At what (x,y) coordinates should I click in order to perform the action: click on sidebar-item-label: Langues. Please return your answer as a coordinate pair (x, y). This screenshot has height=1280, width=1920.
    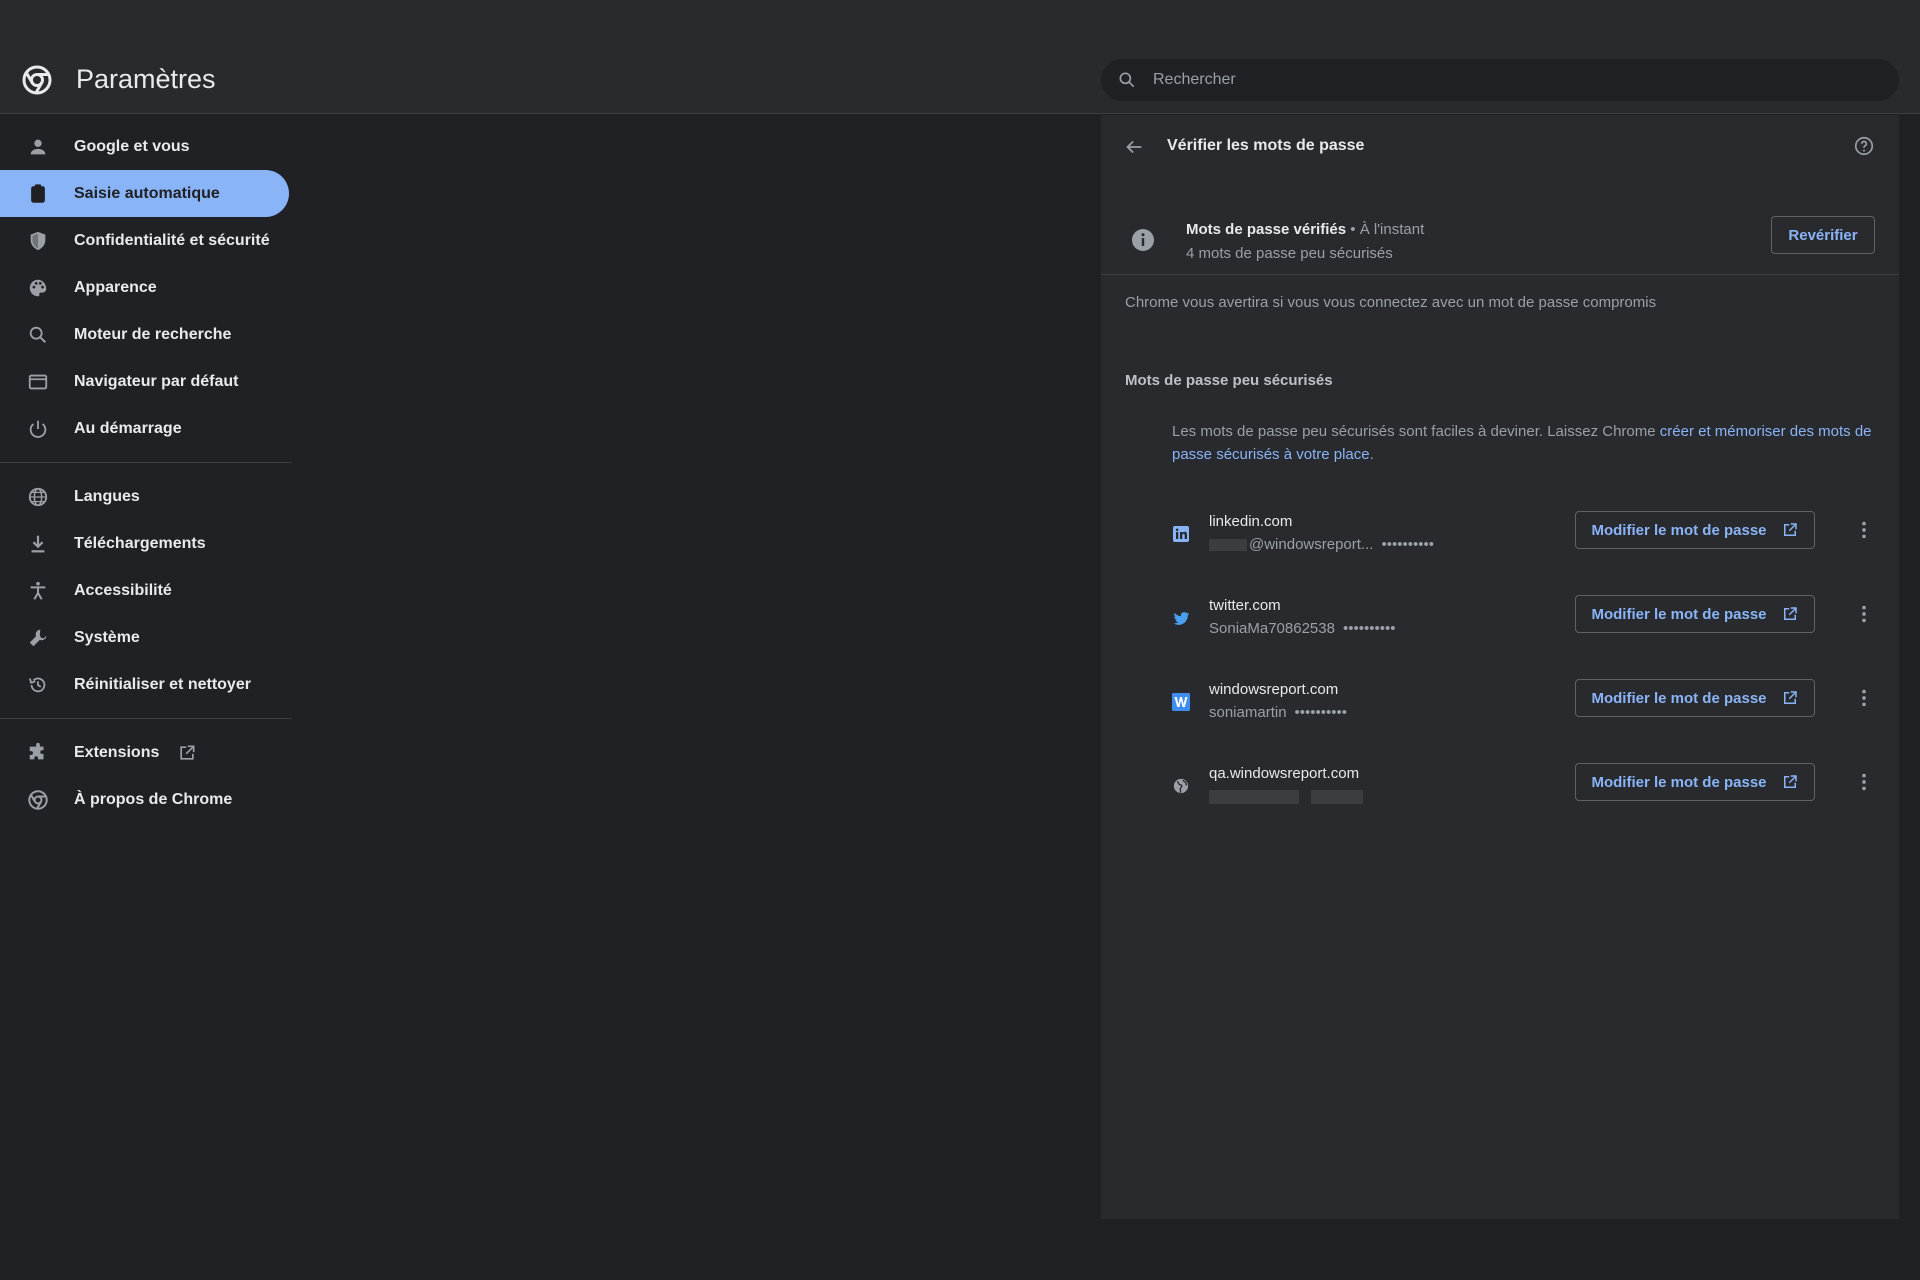
    Looking at the image, I should click on (107, 496).